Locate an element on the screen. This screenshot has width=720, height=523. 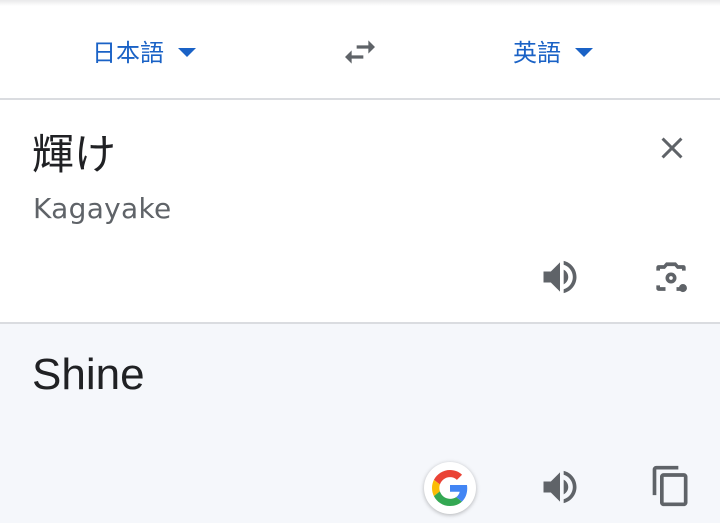
swap-arrows-icon is located at coordinates (360, 52).